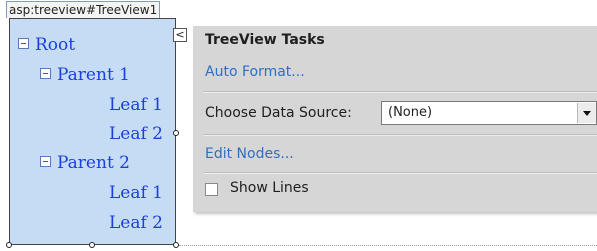 The width and height of the screenshot is (597, 251). What do you see at coordinates (211, 189) in the screenshot?
I see `show-lines-checkbox` at bounding box center [211, 189].